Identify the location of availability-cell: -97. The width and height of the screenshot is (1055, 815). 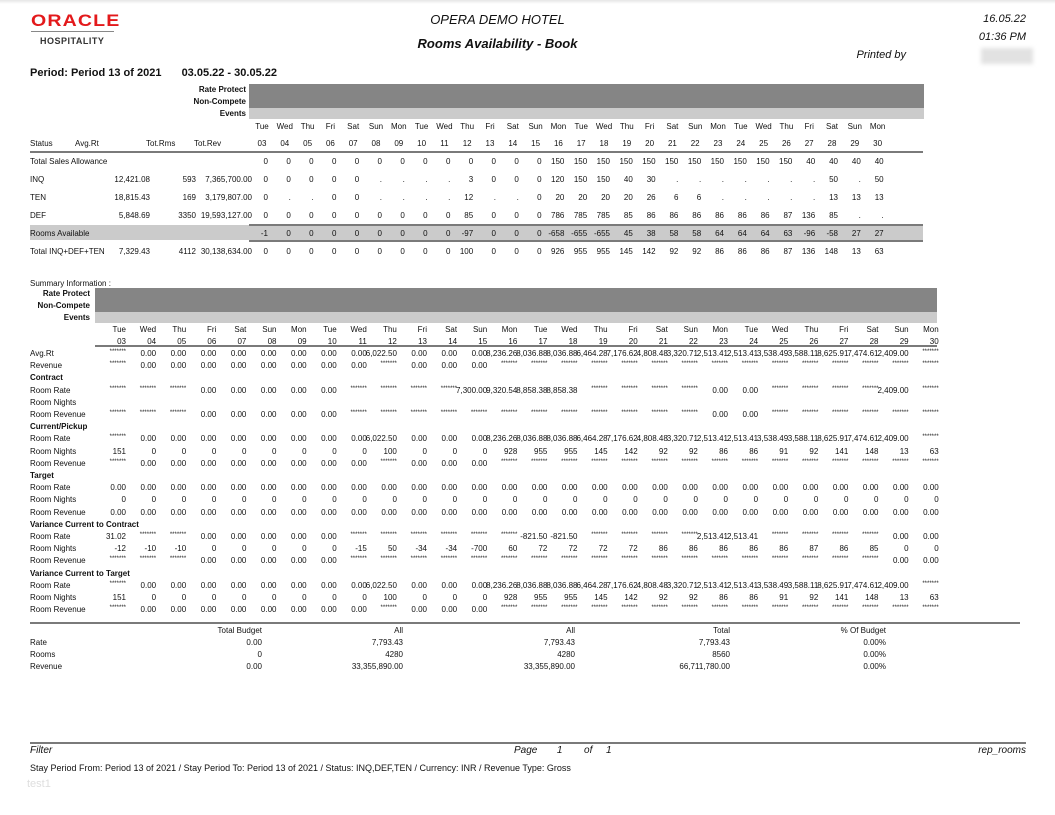
(467, 233).